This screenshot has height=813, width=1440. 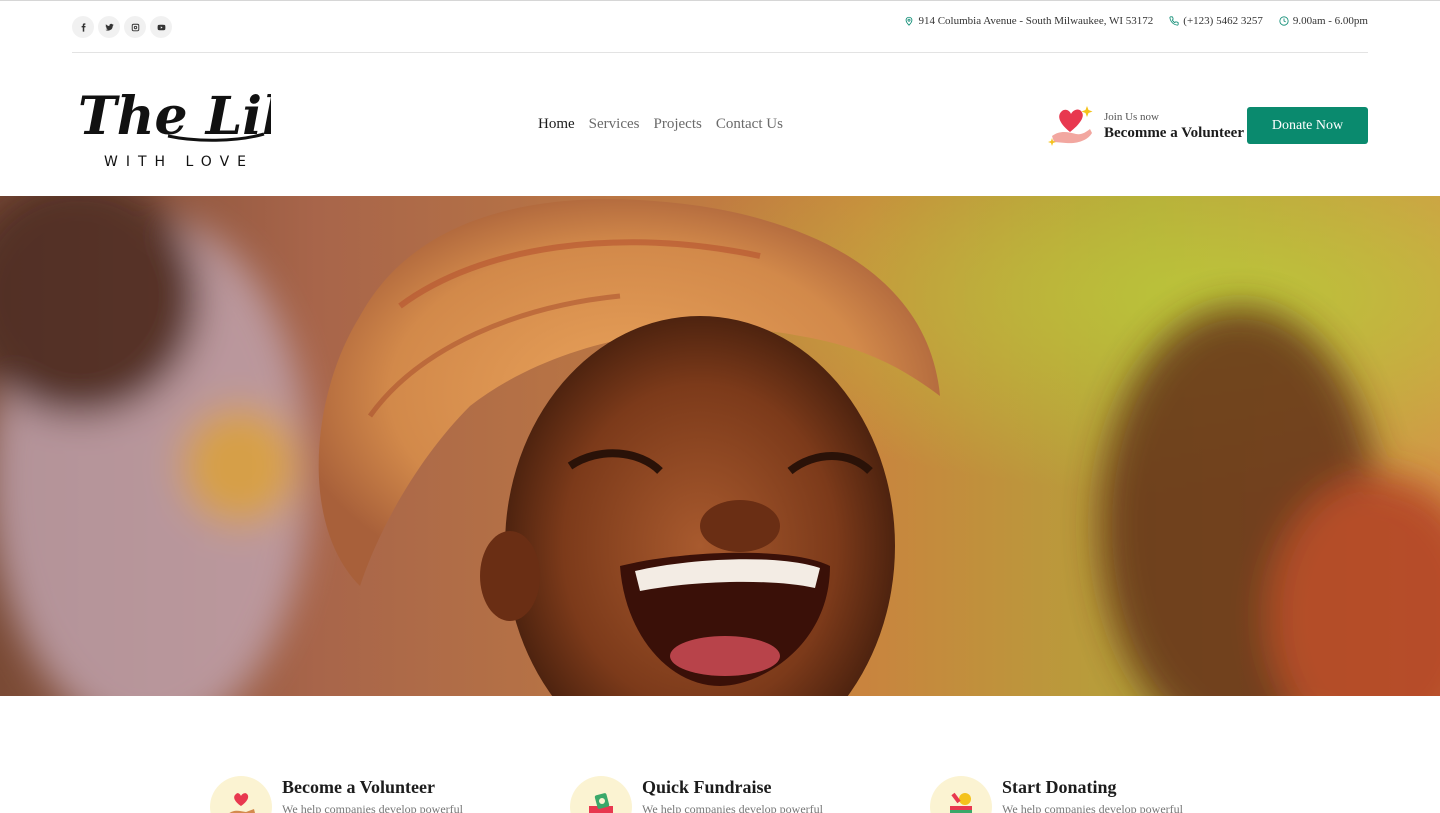 I want to click on feature-title: Quick Fundraise, so click(x=707, y=787).